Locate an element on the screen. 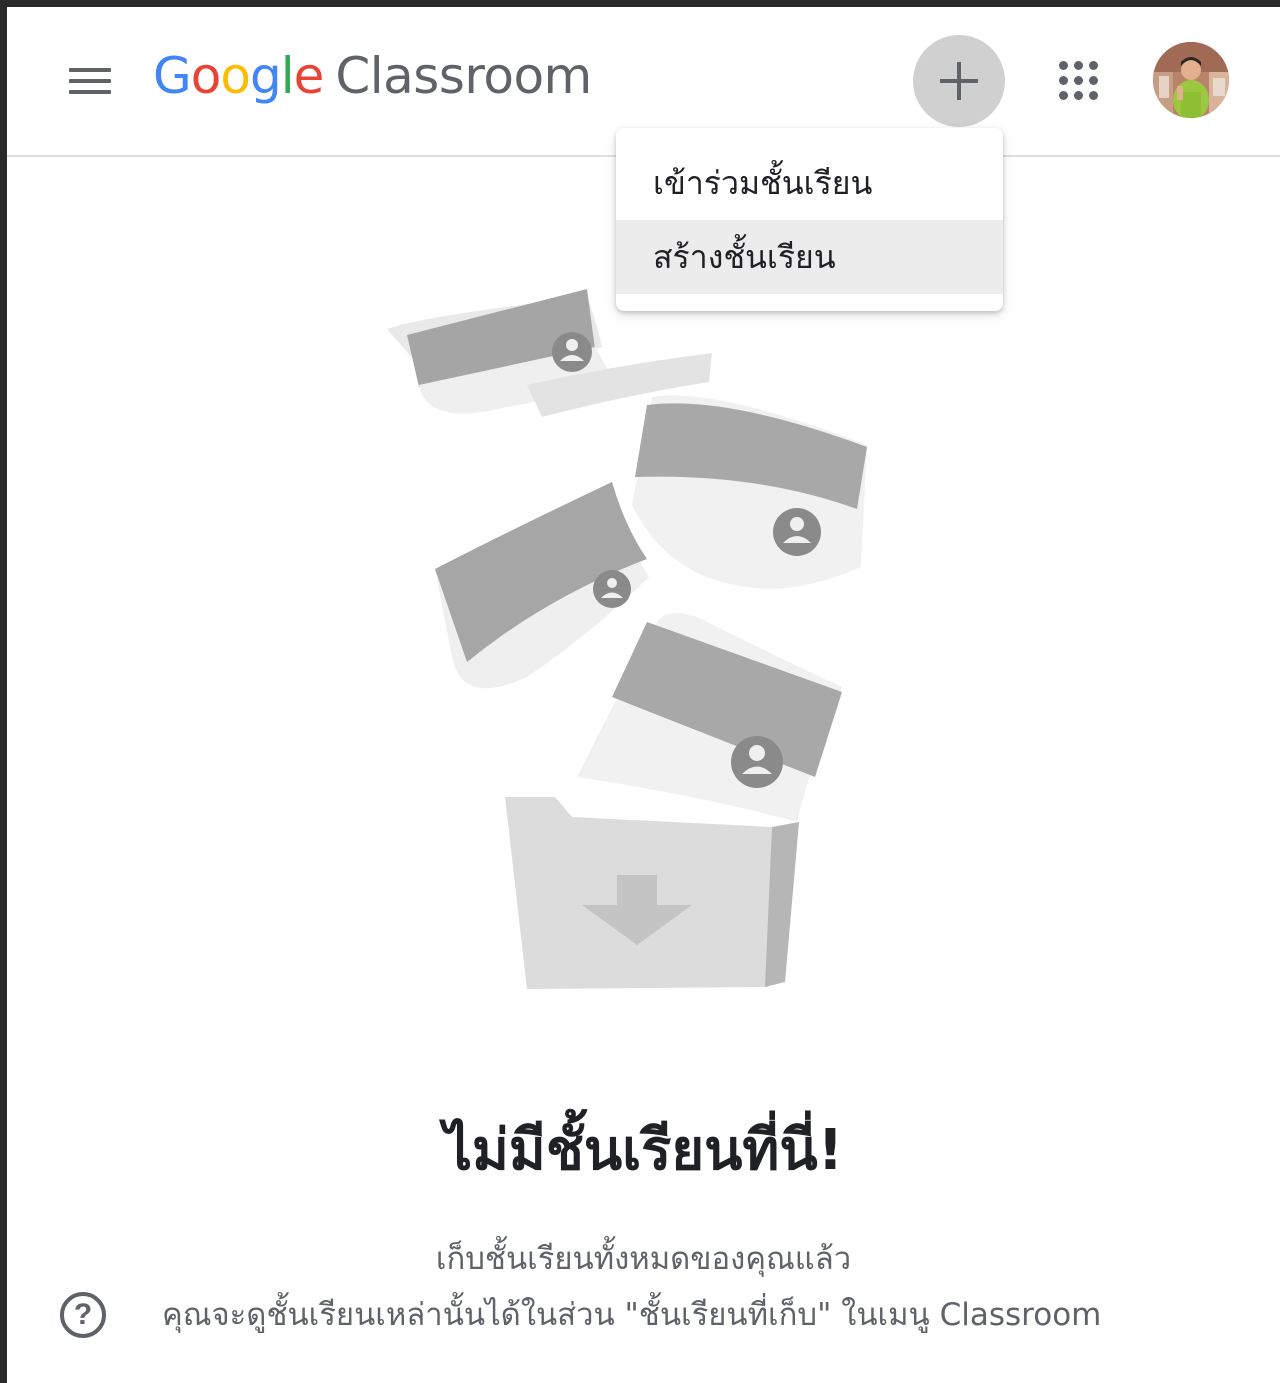 Image resolution: width=1280 pixels, height=1383 pixels. main-menu-button is located at coordinates (89, 81).